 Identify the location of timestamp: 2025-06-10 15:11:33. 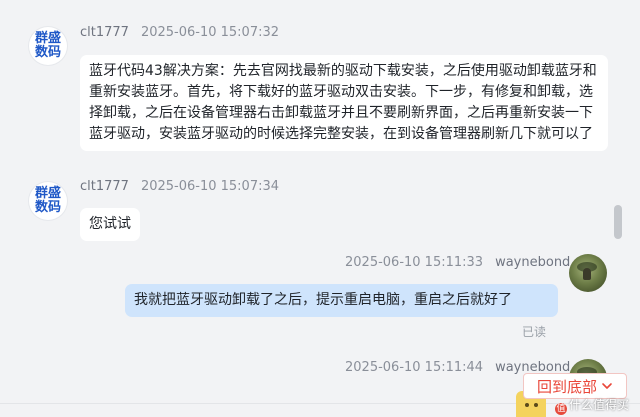
(414, 262).